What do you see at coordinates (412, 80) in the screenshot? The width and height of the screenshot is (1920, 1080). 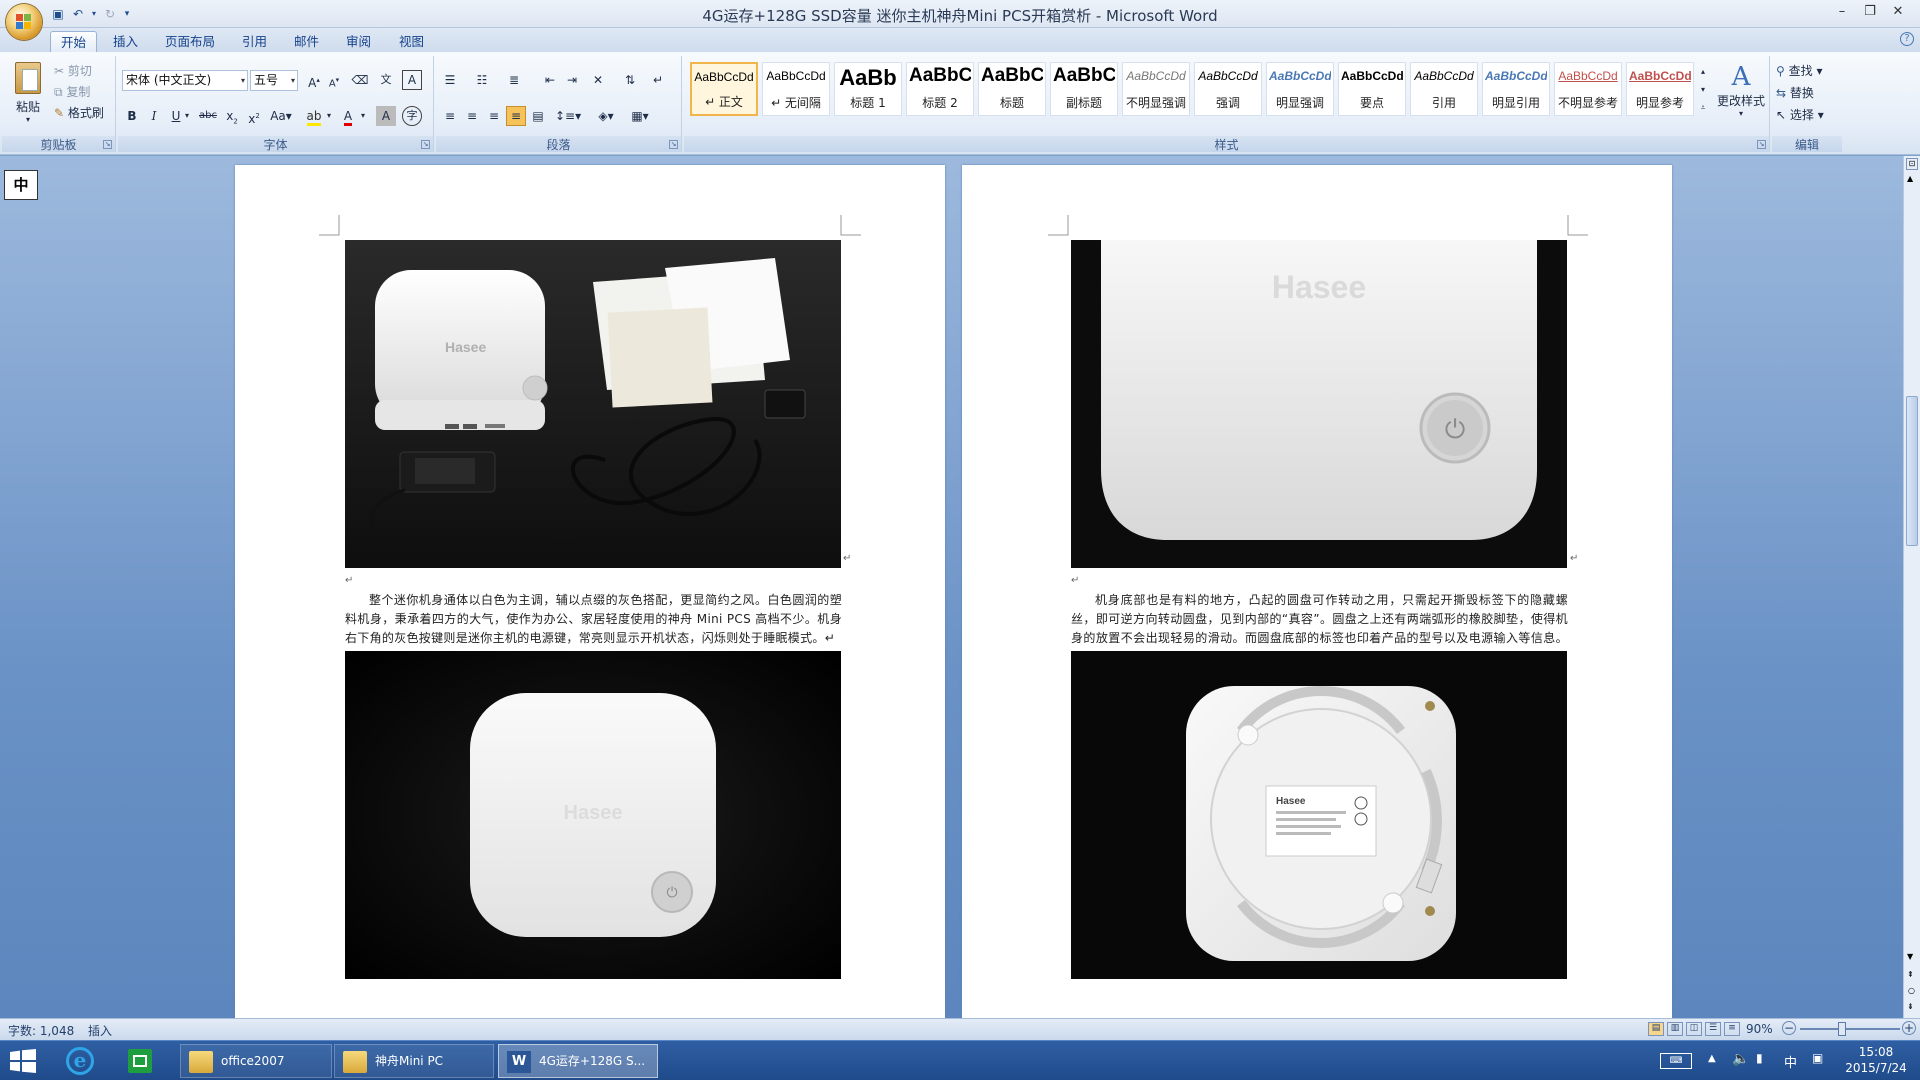 I see `character-border-icon: A` at bounding box center [412, 80].